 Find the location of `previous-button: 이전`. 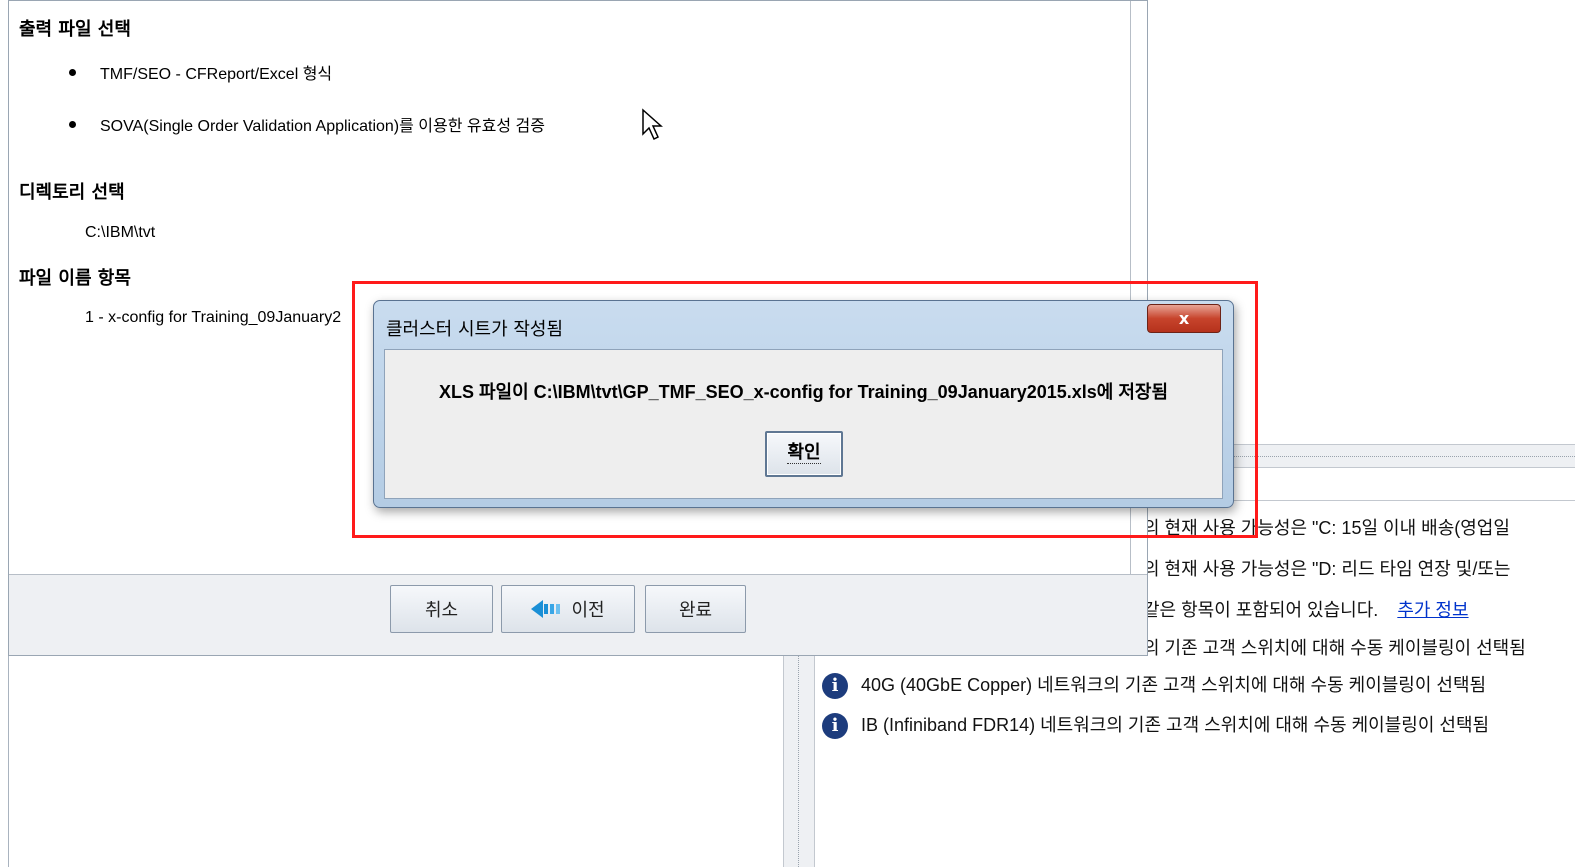

previous-button: 이전 is located at coordinates (568, 609).